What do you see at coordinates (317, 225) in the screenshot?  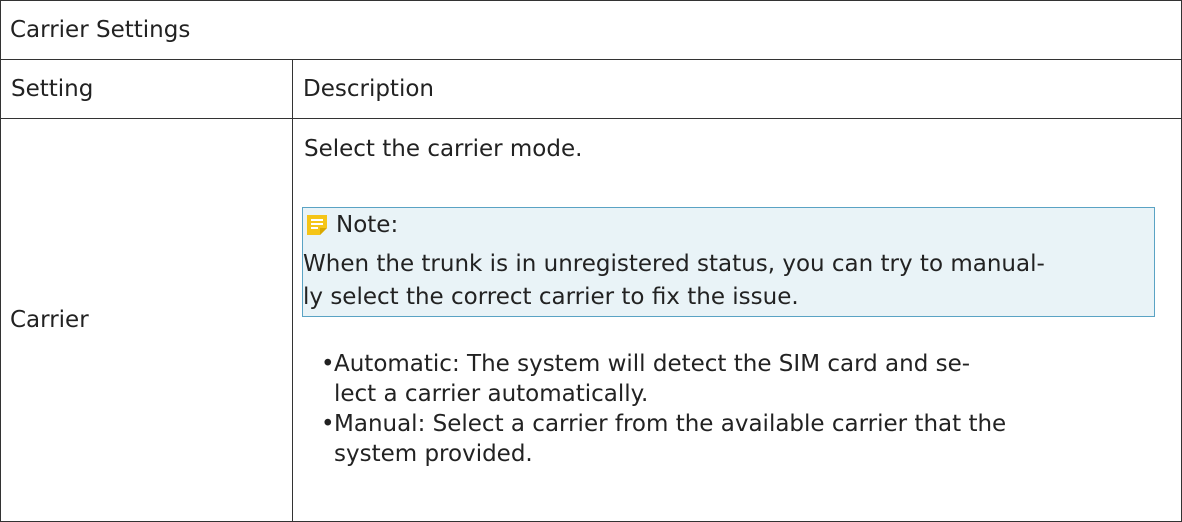 I see `note-icon` at bounding box center [317, 225].